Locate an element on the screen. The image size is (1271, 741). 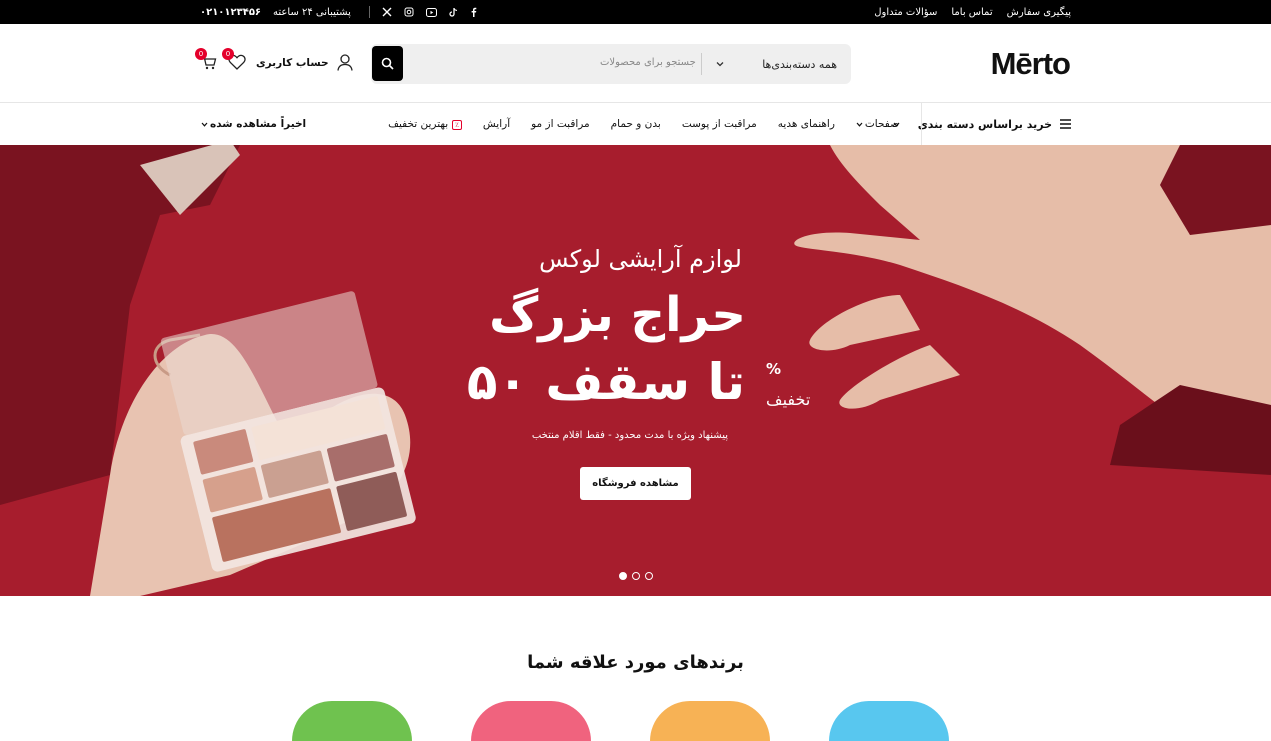
divider is located at coordinates (369, 12).